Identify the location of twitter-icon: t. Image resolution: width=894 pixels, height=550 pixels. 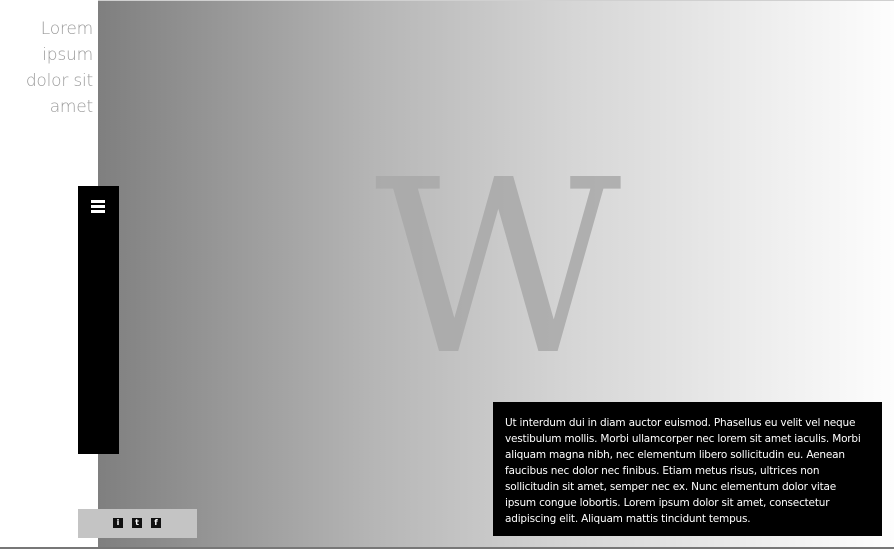
(137, 523).